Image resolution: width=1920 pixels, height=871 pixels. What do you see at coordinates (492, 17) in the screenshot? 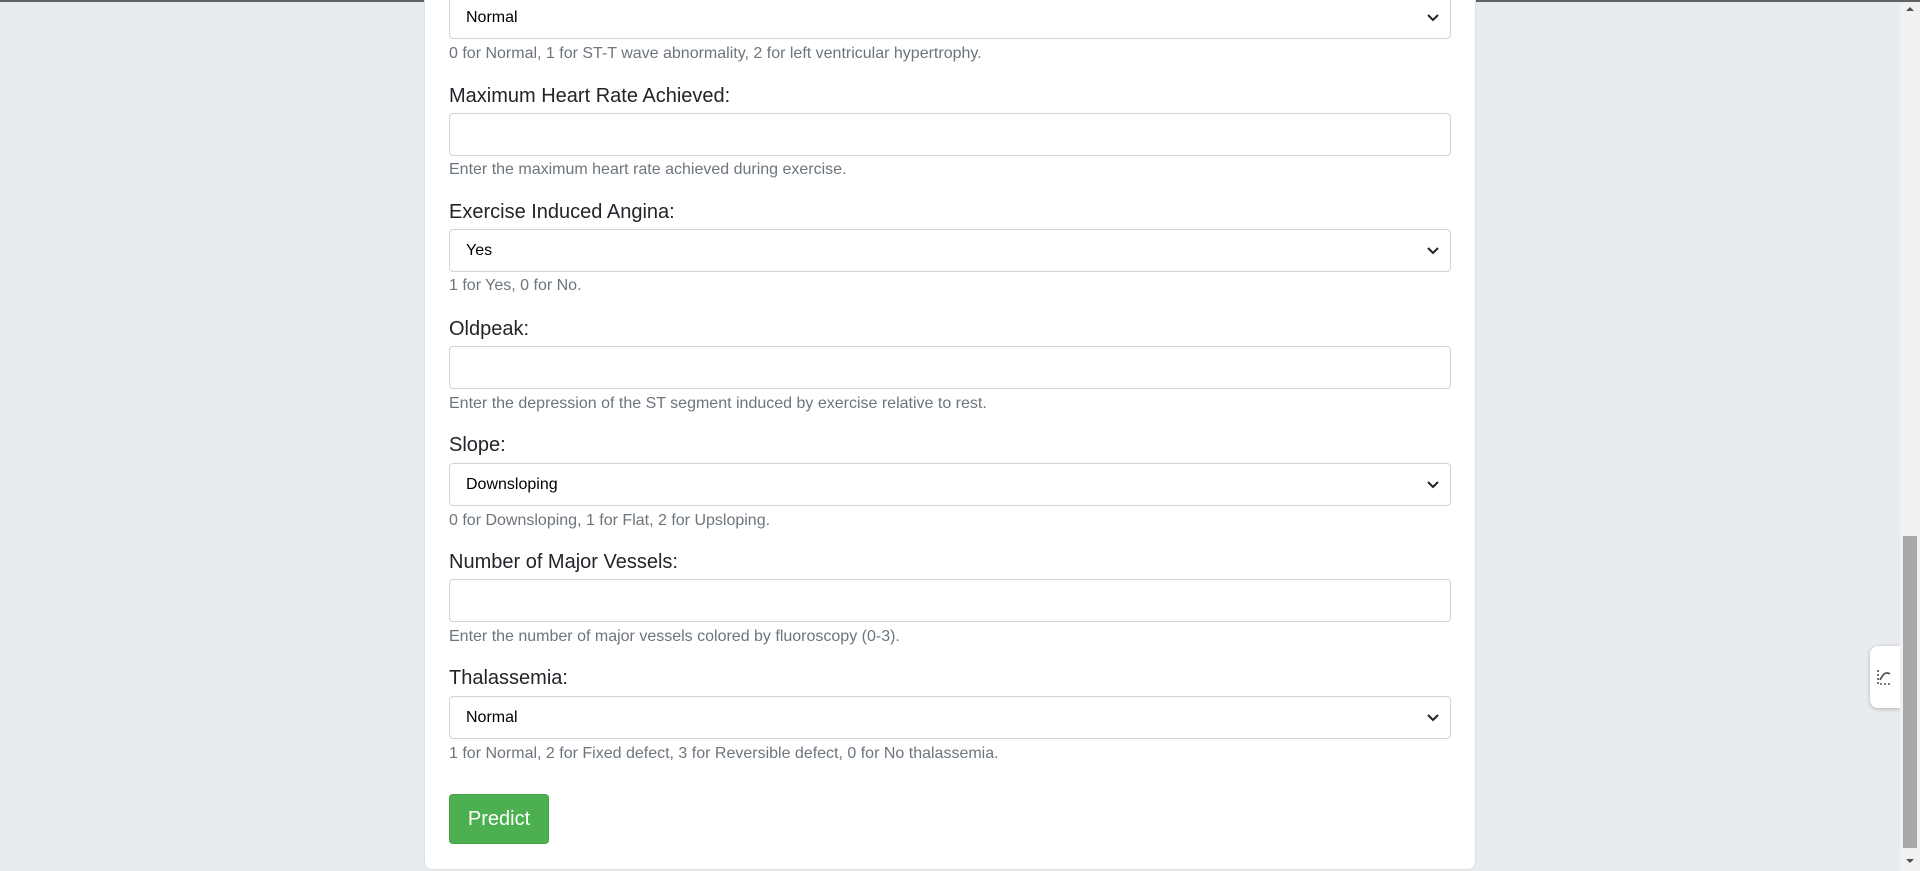
I see `restecg-selected-value: Normal` at bounding box center [492, 17].